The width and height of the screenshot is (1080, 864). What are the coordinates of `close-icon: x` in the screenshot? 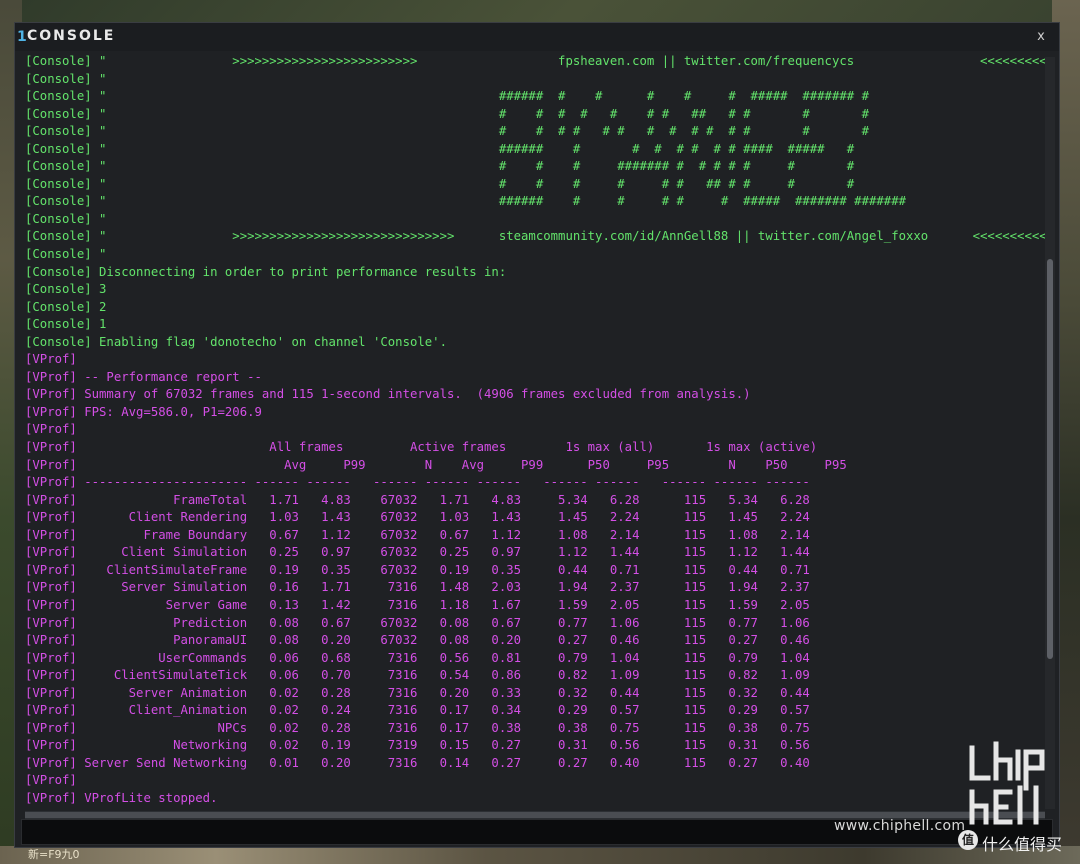 It's located at (1041, 36).